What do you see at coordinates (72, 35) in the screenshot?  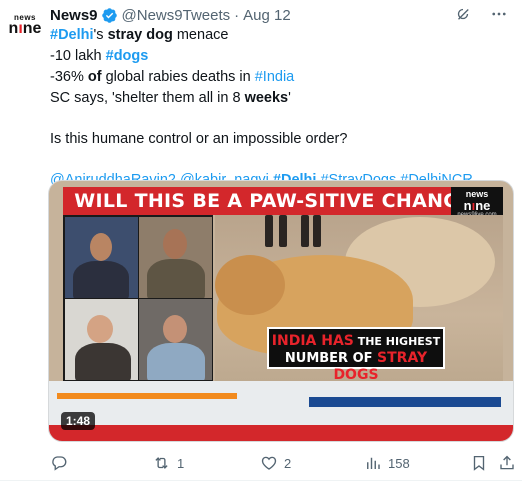 I see `hashtag-delhi-link: #Delhi` at bounding box center [72, 35].